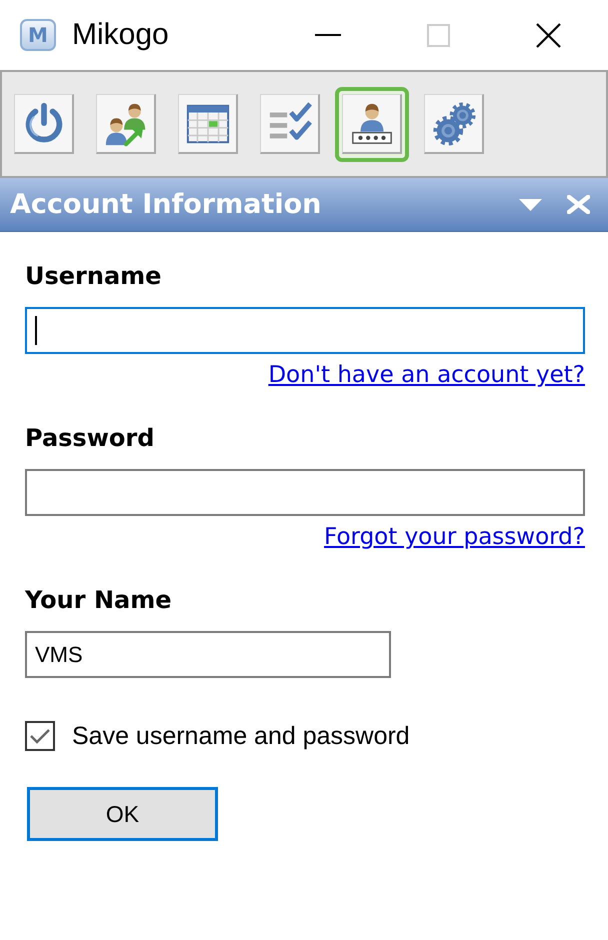 The width and height of the screenshot is (608, 940). What do you see at coordinates (98, 600) in the screenshot?
I see `field-label: Your Name` at bounding box center [98, 600].